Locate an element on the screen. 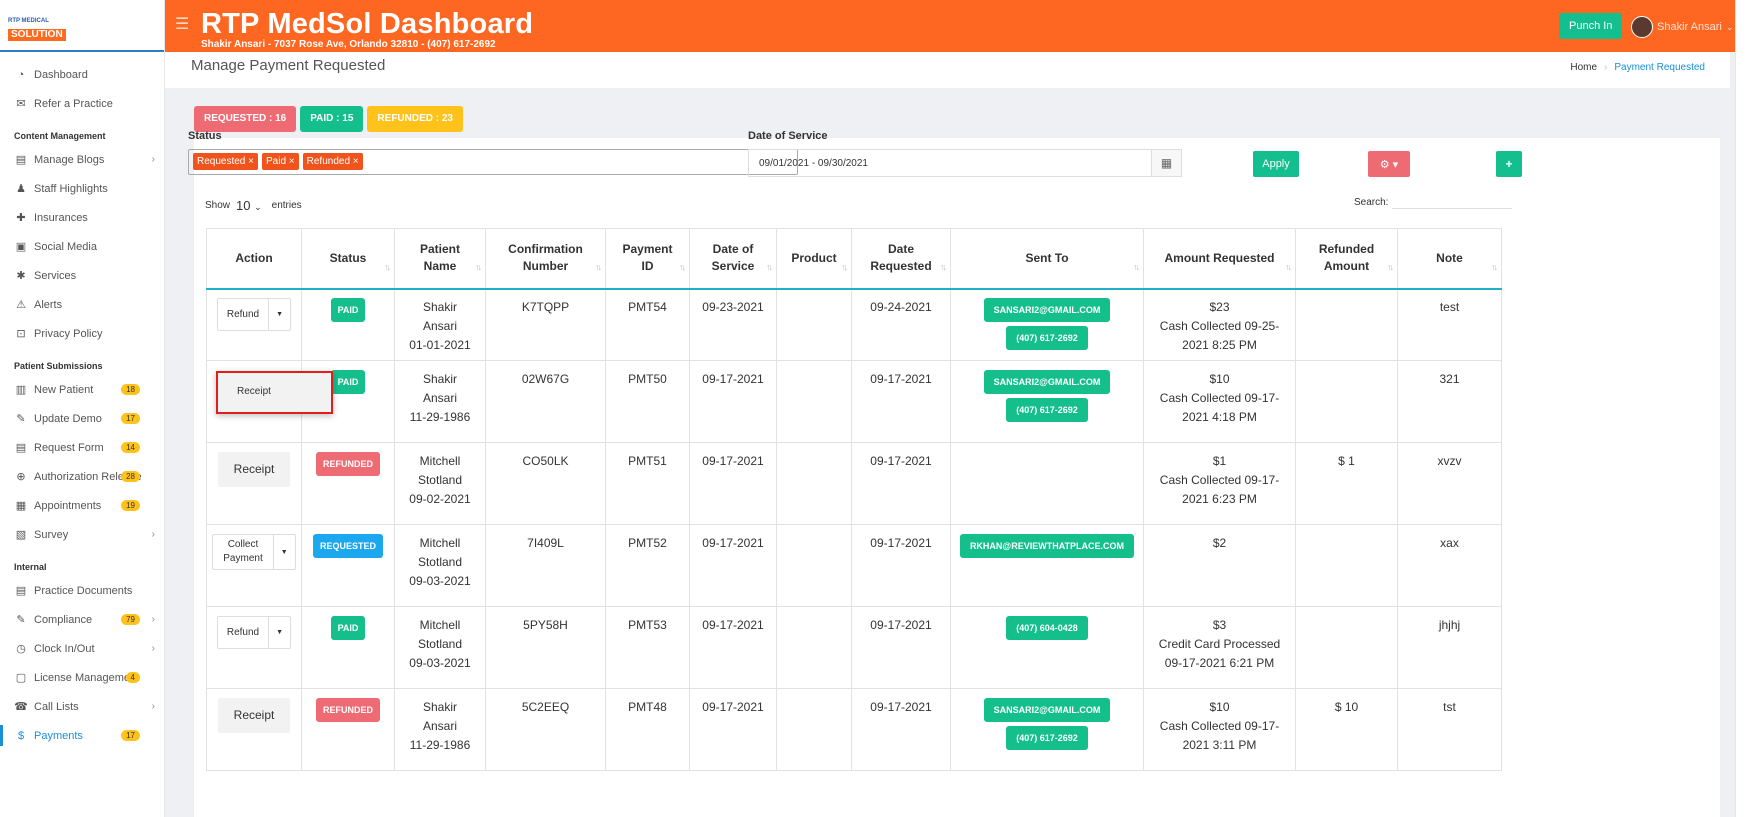 The width and height of the screenshot is (1747, 817). status-badge: REQUESTED is located at coordinates (347, 546).